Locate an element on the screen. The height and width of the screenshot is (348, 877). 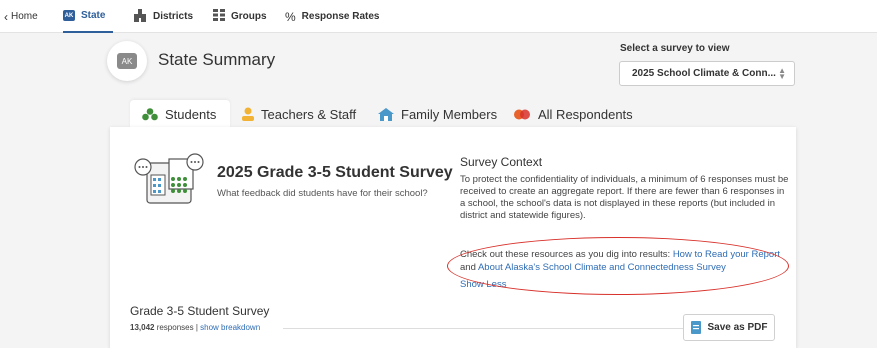
tab-teachers-label: Teachers & Staff is located at coordinates (309, 114).